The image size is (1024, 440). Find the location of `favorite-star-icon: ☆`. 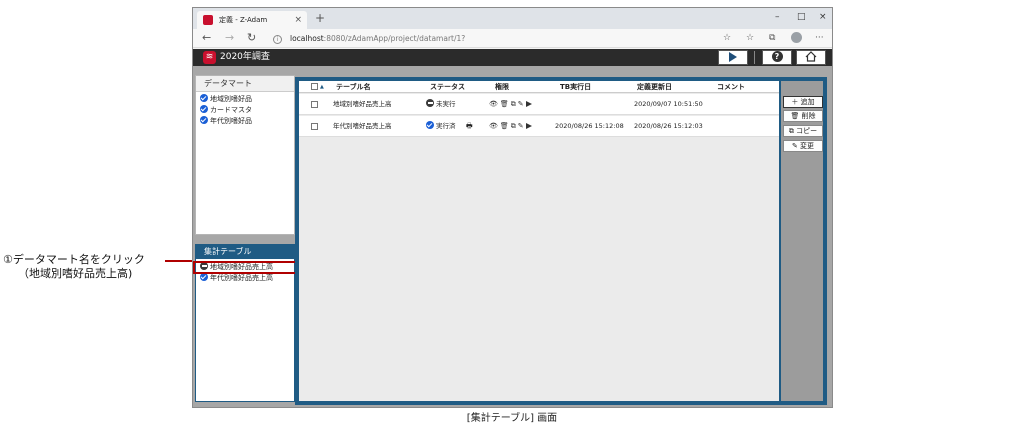

favorite-star-icon: ☆ is located at coordinates (727, 38).